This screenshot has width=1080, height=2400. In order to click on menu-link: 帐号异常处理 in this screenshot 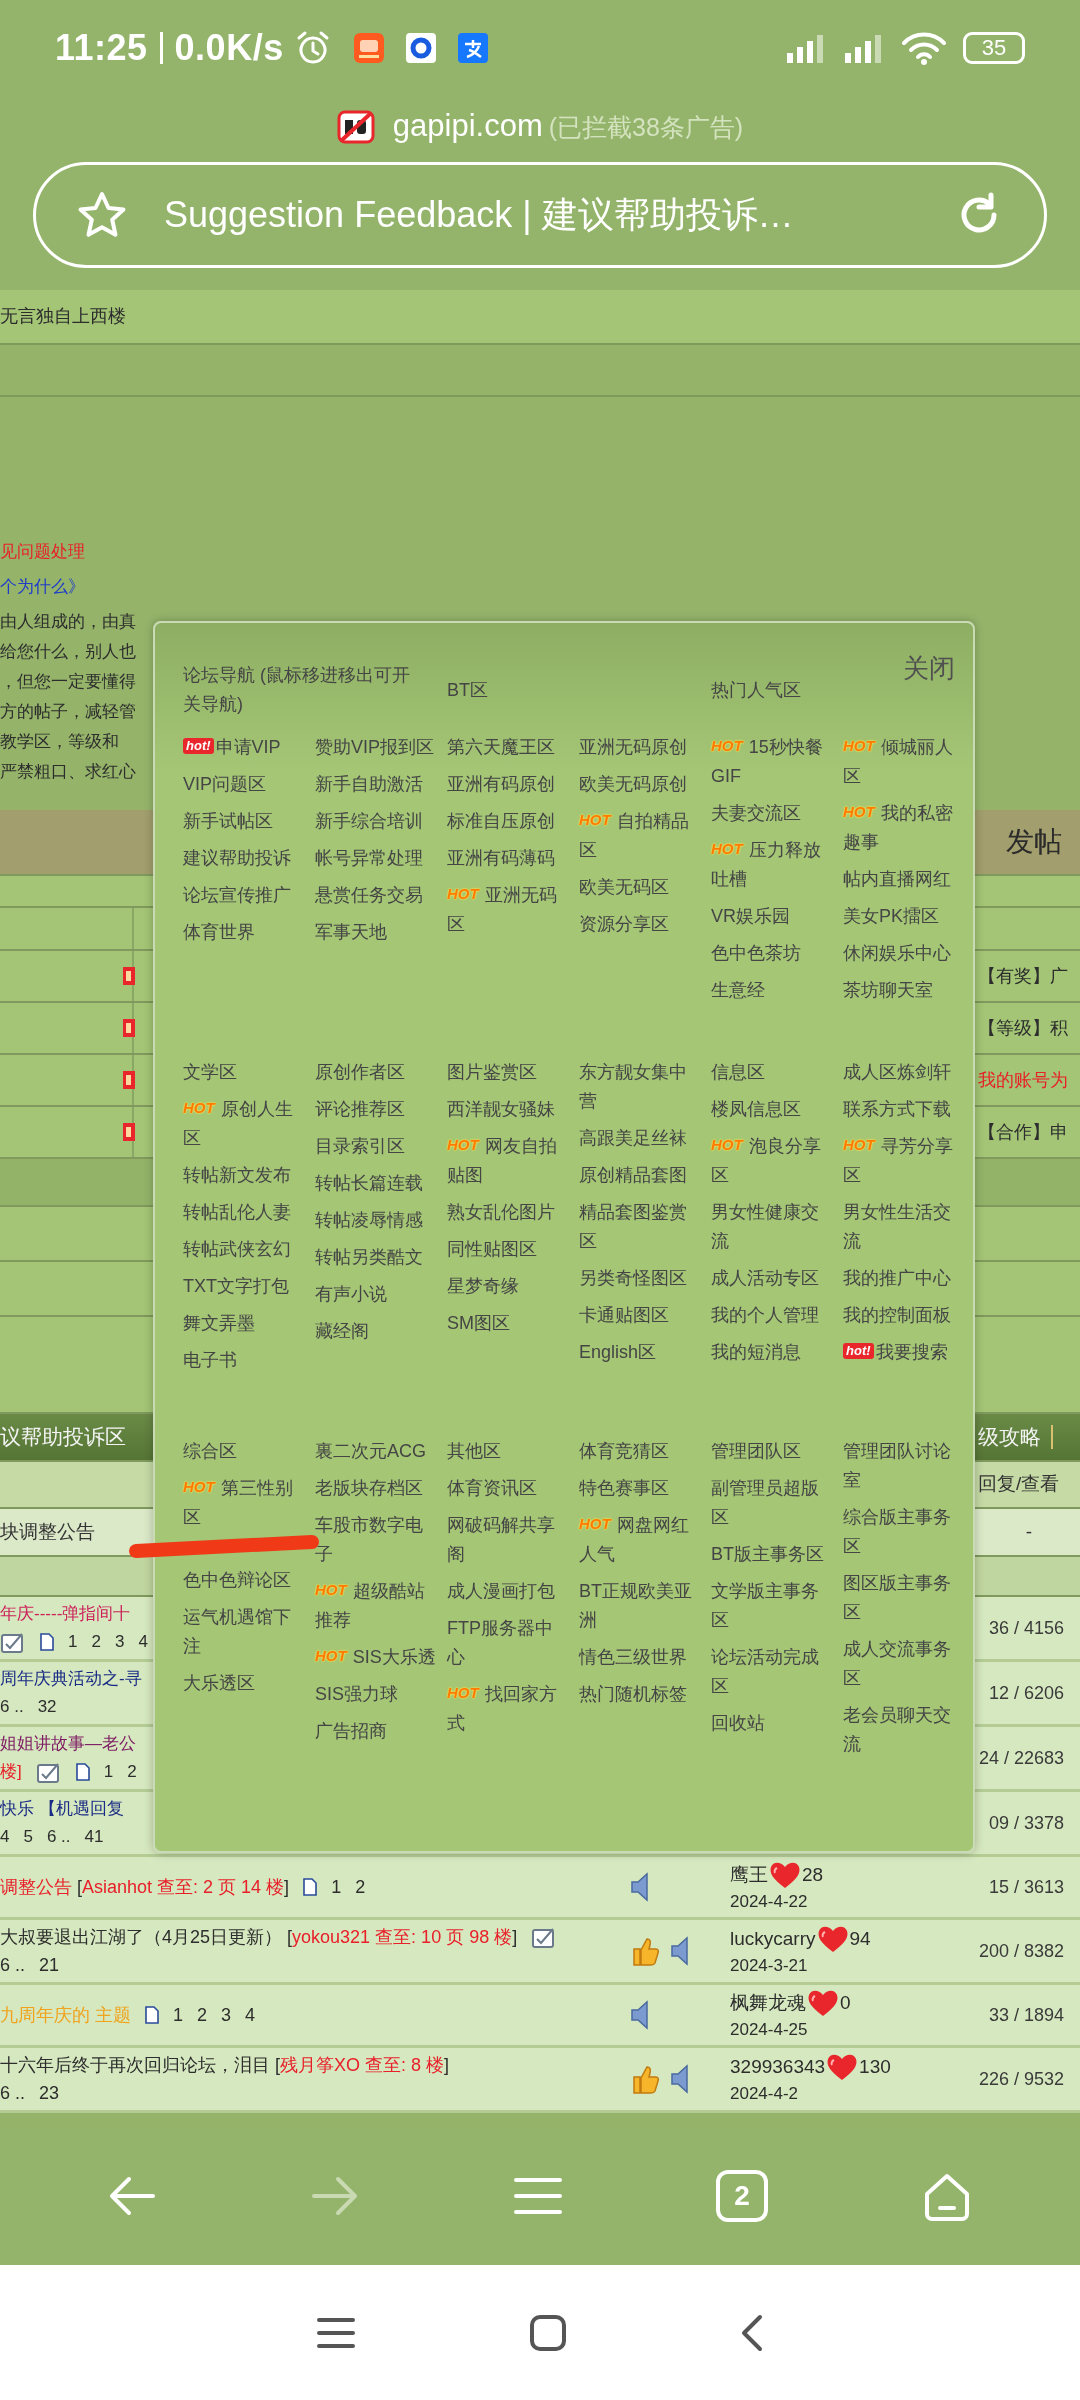, I will do `click(376, 858)`.